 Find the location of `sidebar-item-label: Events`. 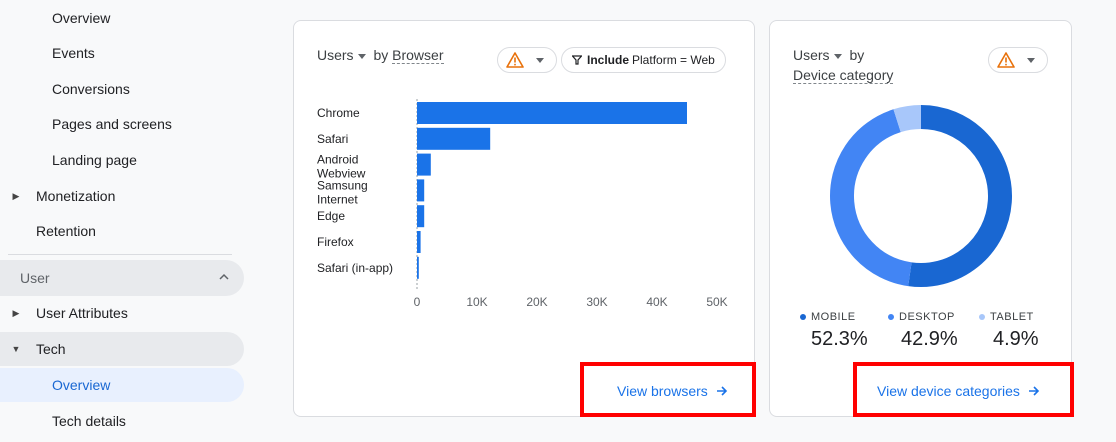

sidebar-item-label: Events is located at coordinates (73, 53).